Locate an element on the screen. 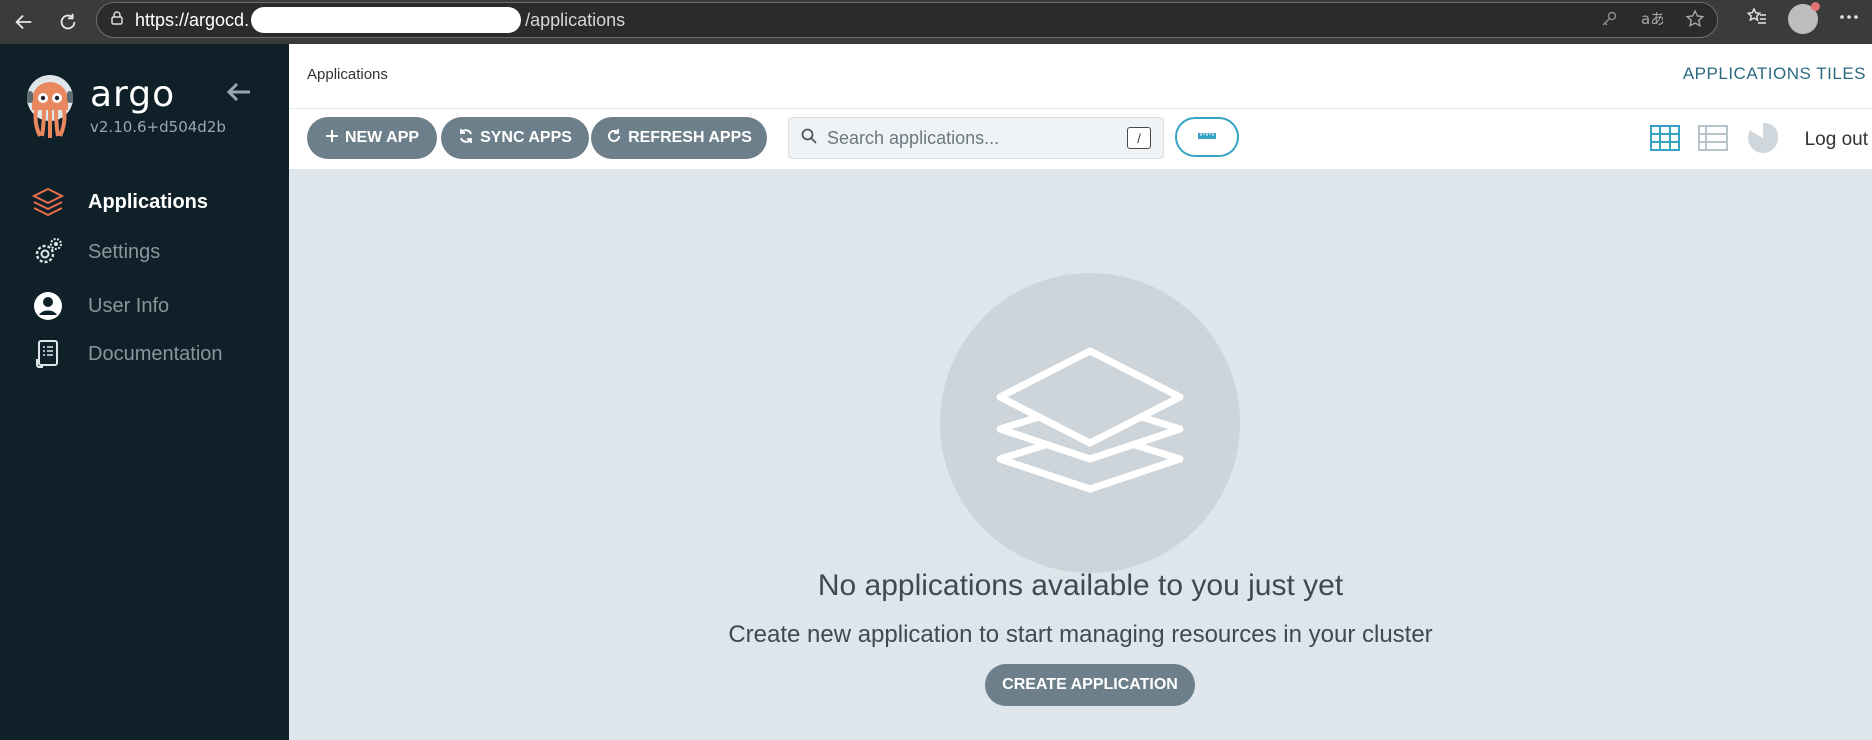 The height and width of the screenshot is (740, 1872). brand: argo v2.10.6+d504d2b is located at coordinates (126, 106).